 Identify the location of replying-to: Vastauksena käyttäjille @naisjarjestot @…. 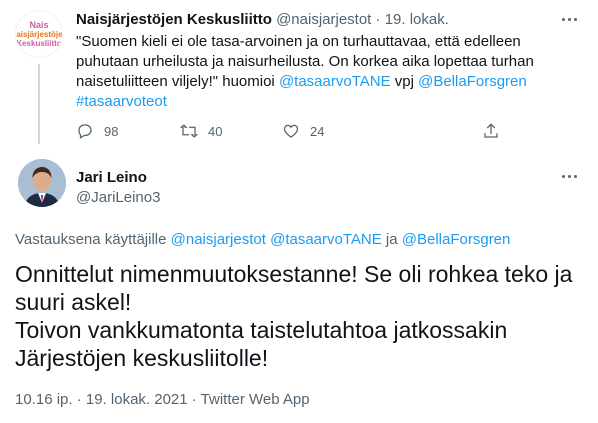
(262, 240).